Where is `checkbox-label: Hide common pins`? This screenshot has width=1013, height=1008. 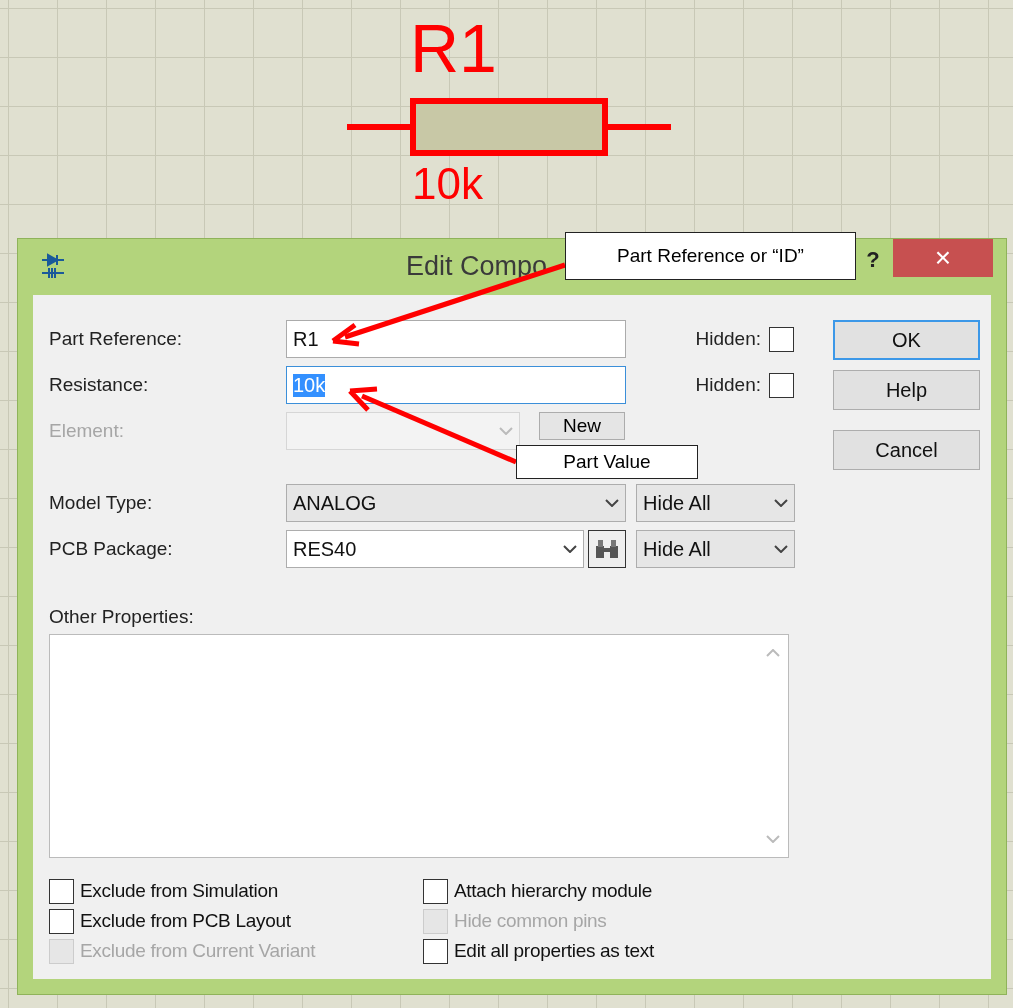
checkbox-label: Hide common pins is located at coordinates (530, 921).